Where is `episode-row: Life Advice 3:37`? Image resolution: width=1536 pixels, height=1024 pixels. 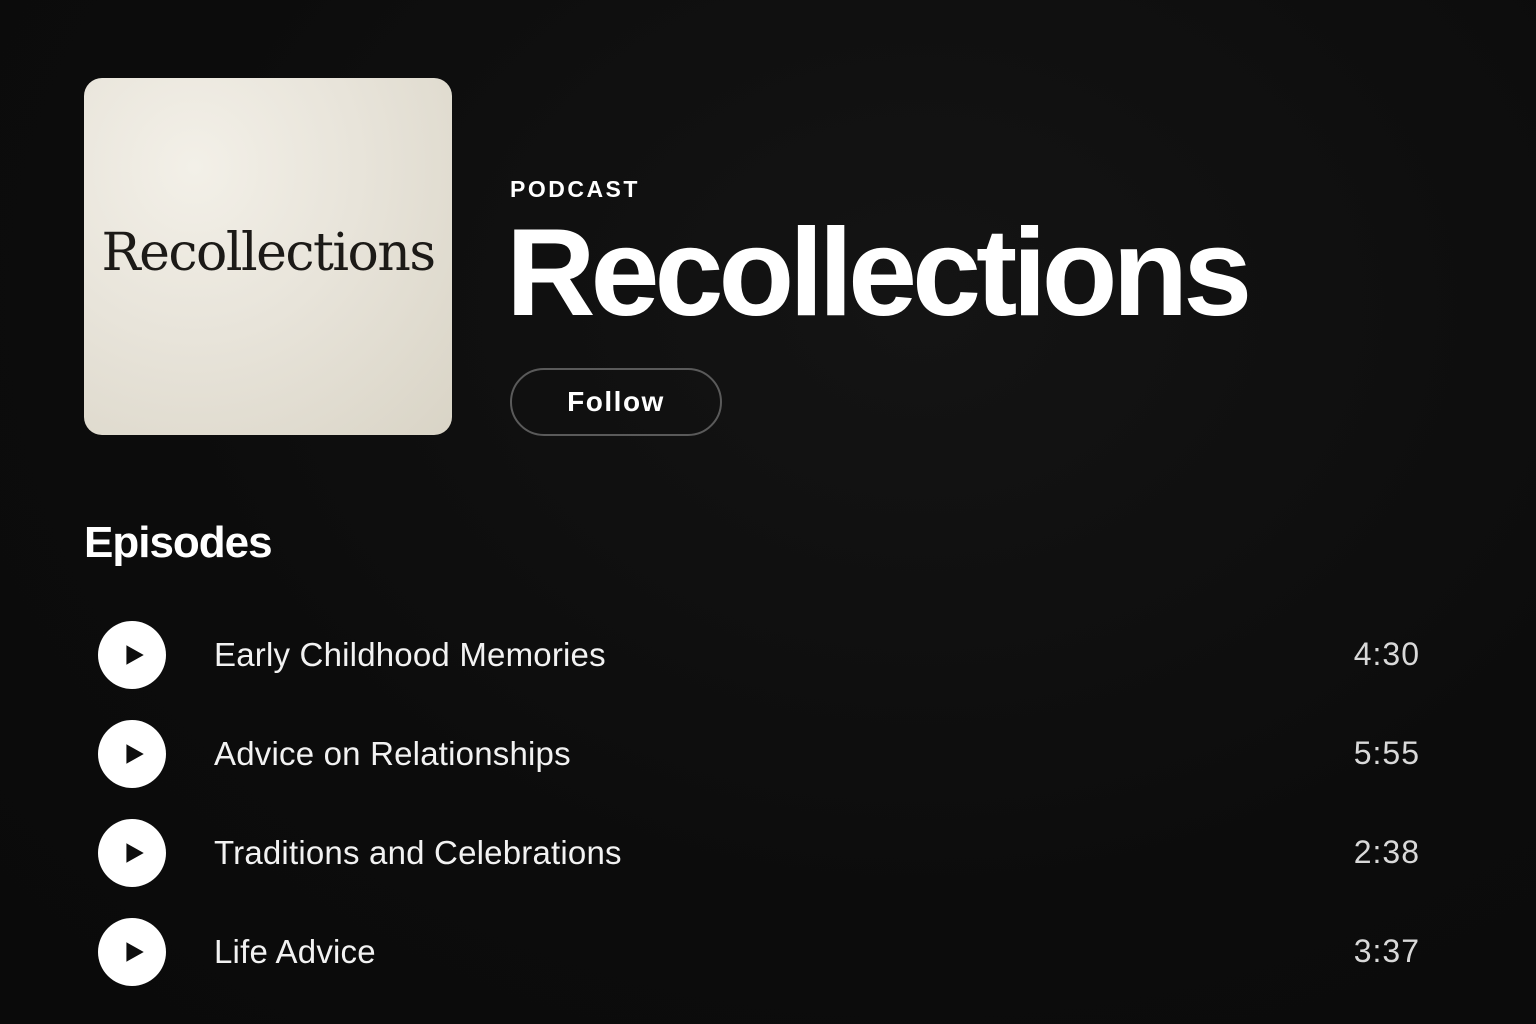
episode-row: Life Advice 3:37 is located at coordinates (759, 951).